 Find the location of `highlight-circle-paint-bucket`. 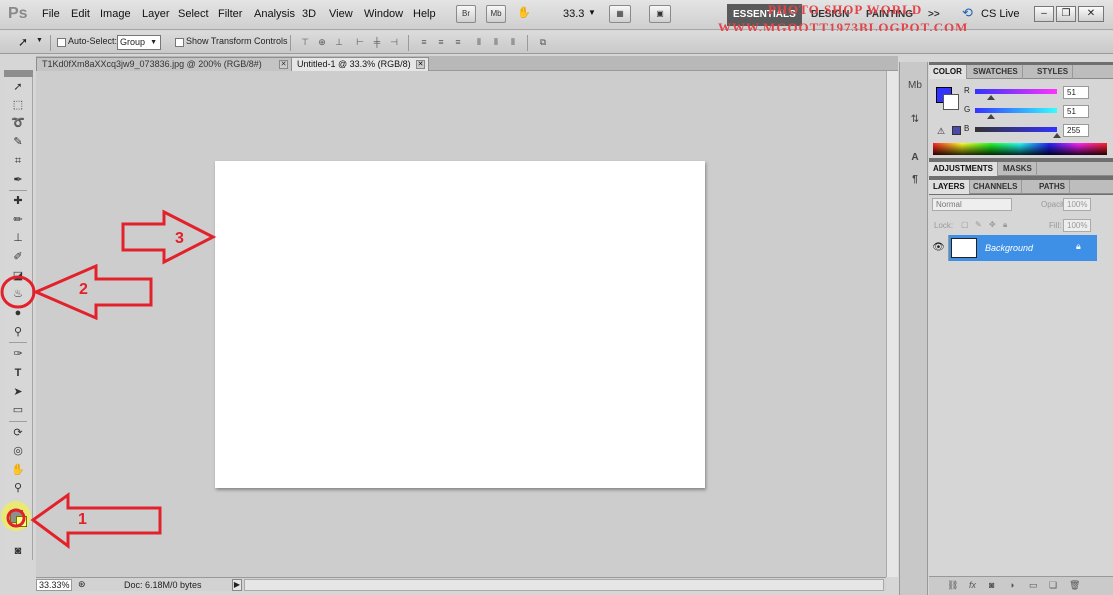

highlight-circle-paint-bucket is located at coordinates (18, 292).